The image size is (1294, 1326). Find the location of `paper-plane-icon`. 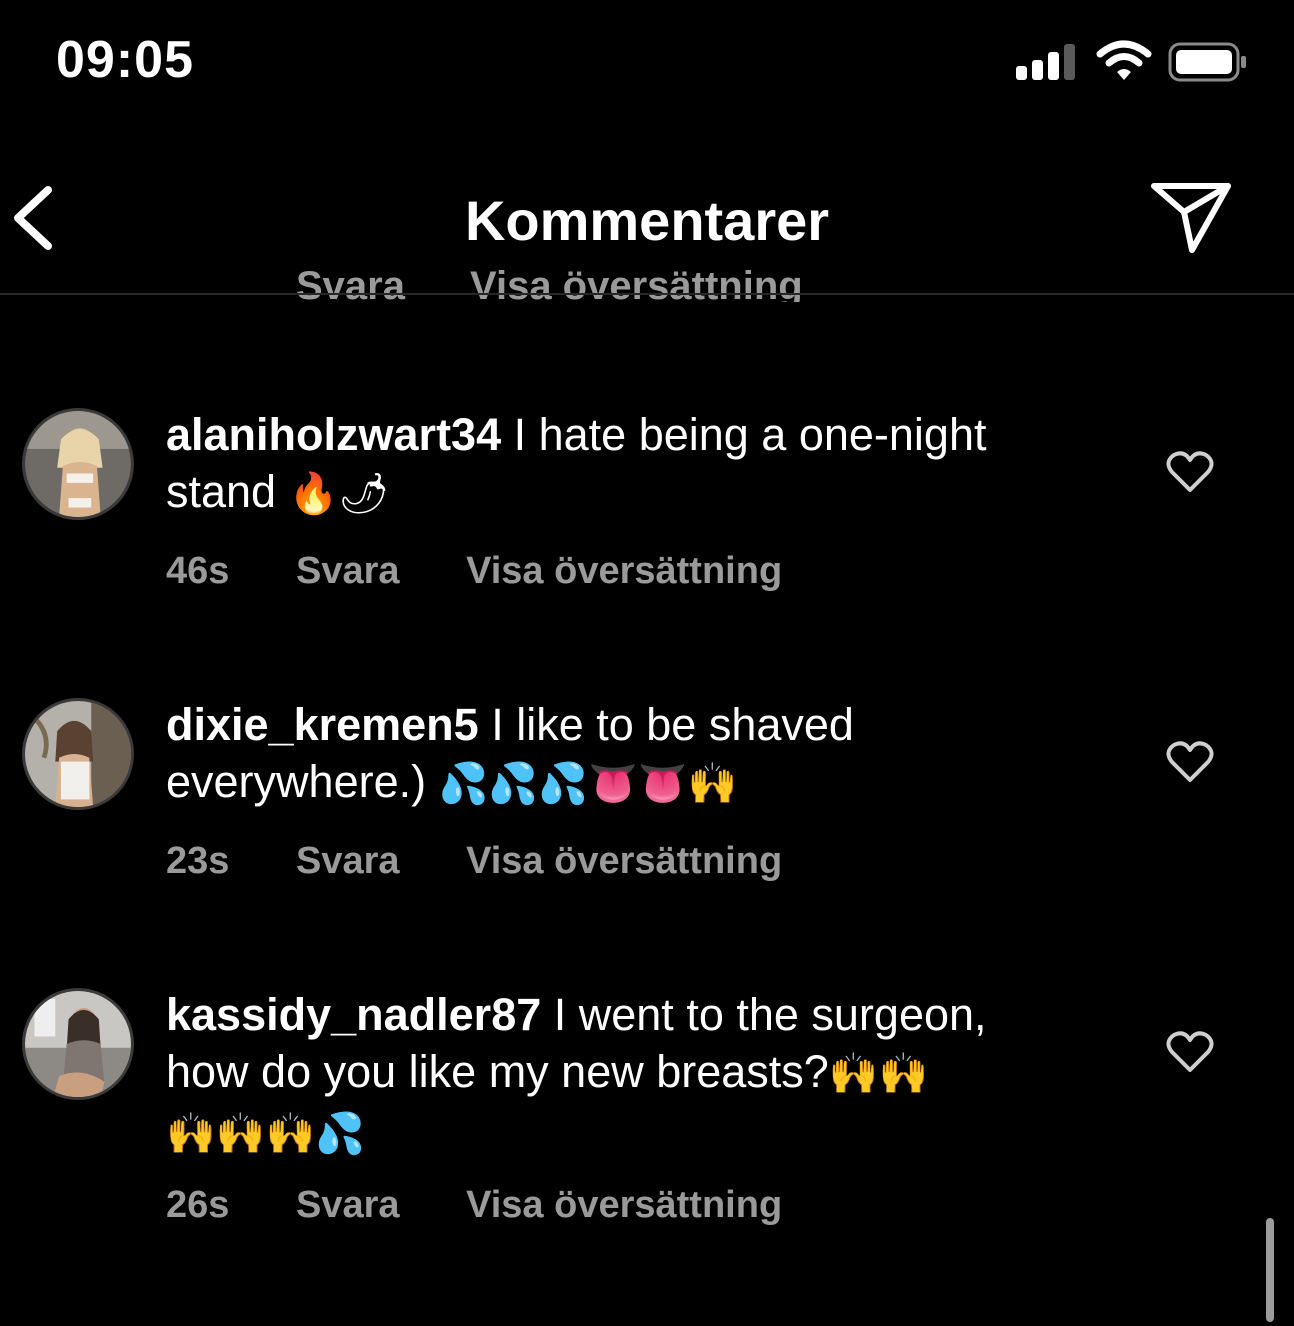

paper-plane-icon is located at coordinates (1191, 218).